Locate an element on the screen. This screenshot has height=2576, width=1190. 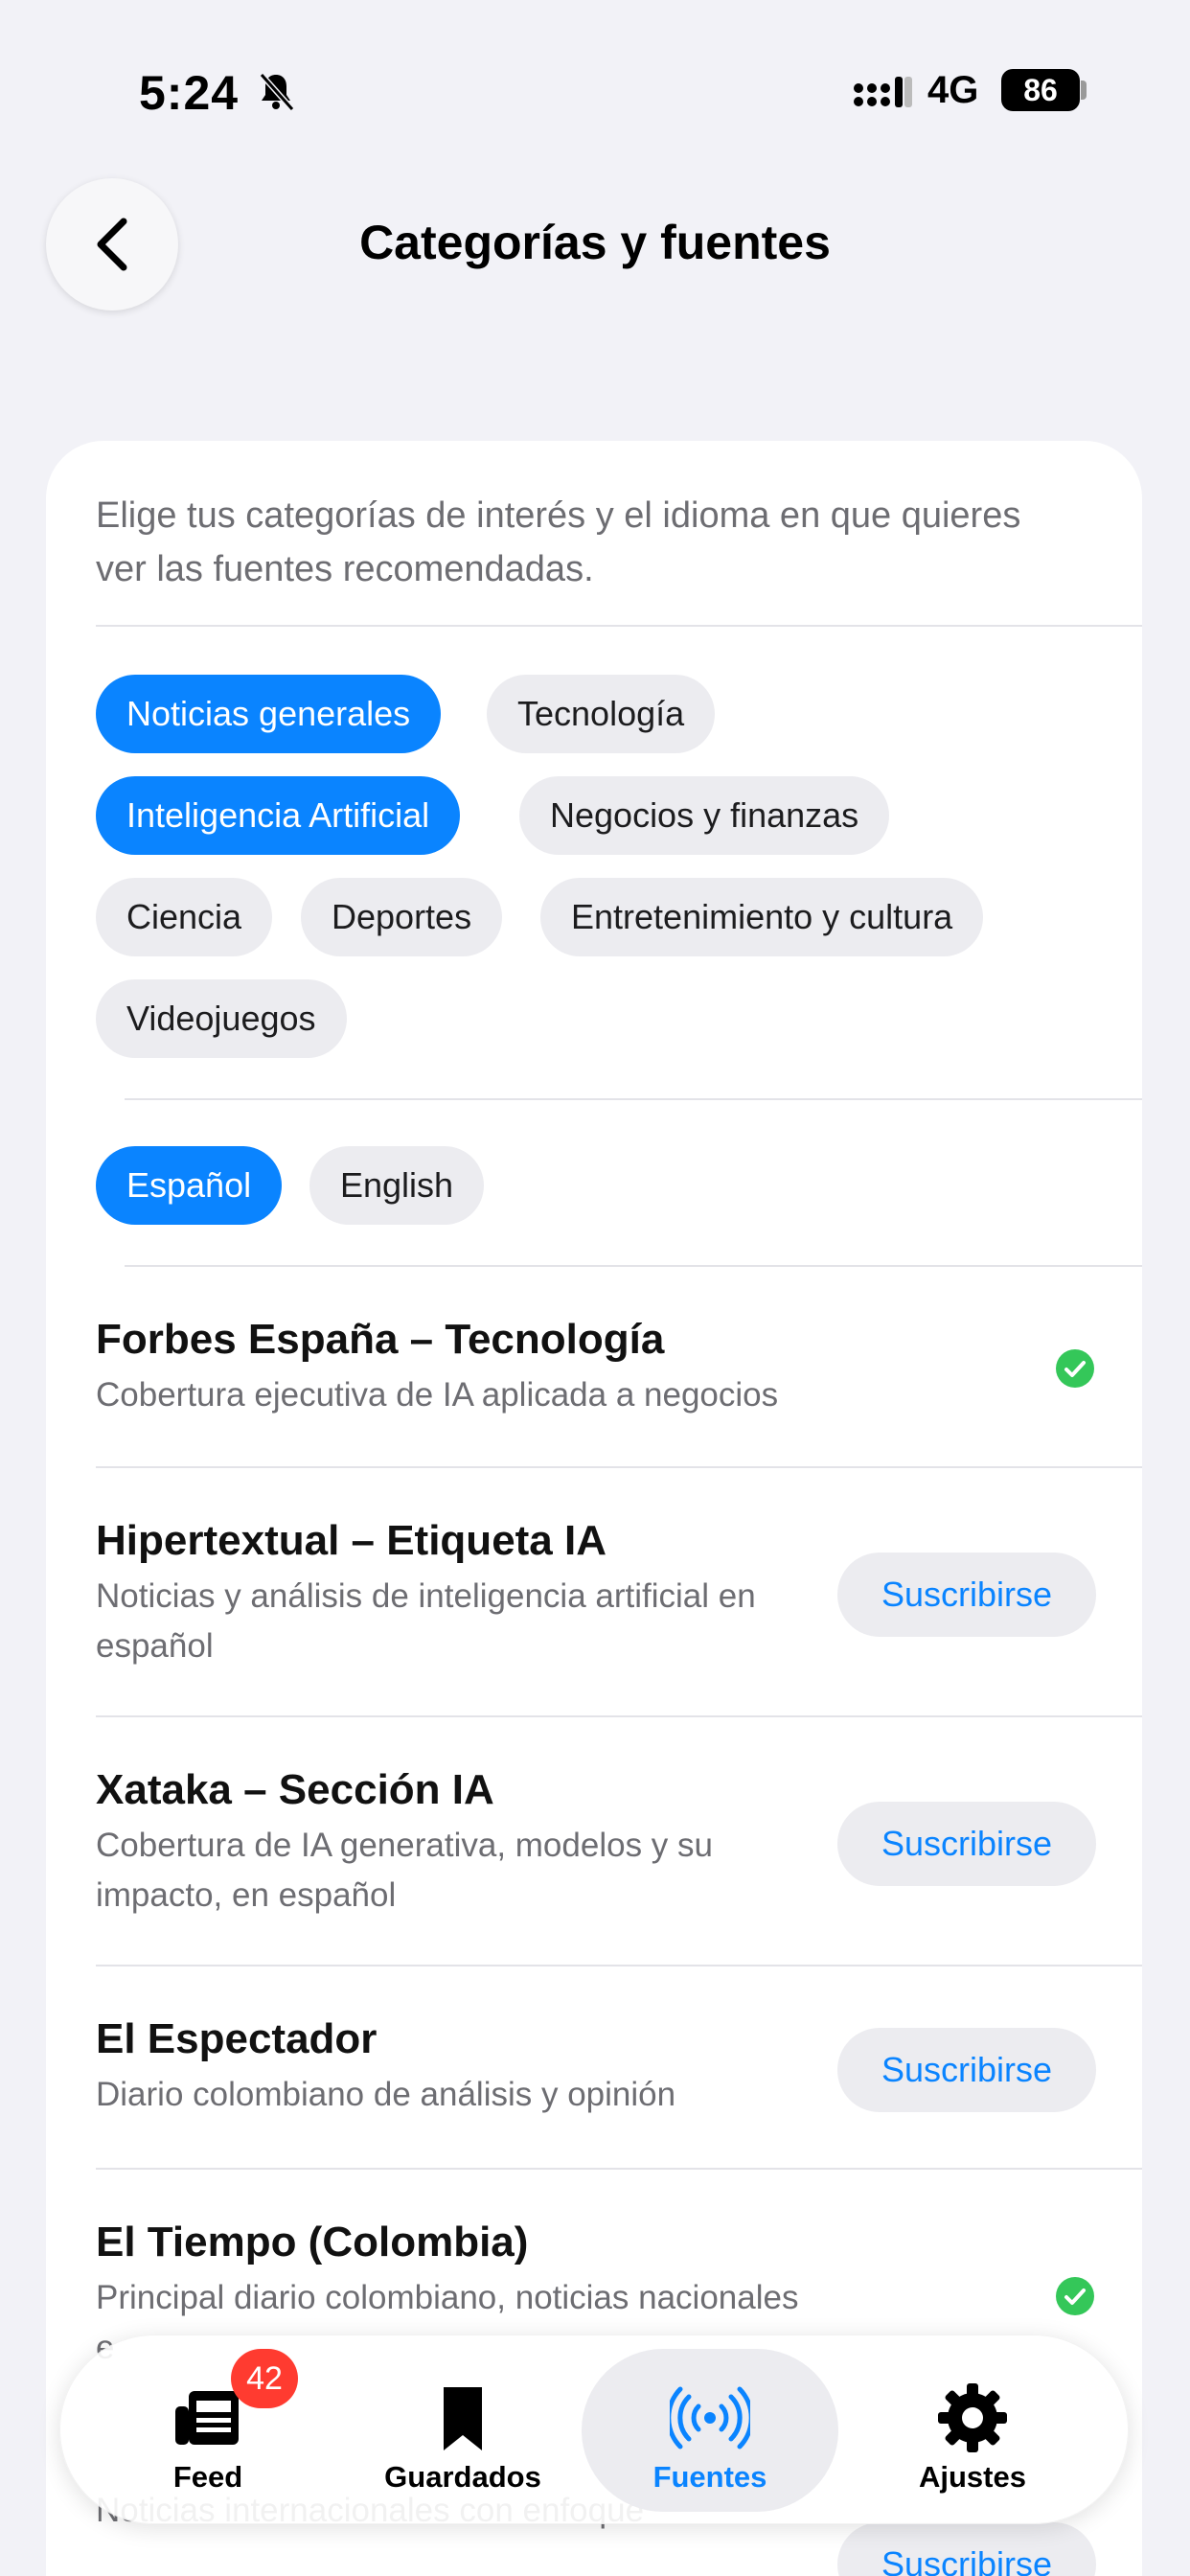
category-chip-entretenimiento-y-cultura: Entretenimiento y cultura is located at coordinates (762, 917).